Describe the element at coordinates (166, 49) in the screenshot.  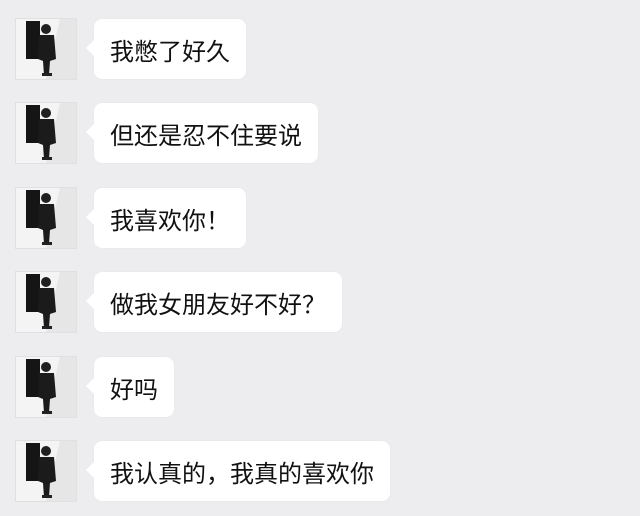
I see `message-bubble: 我憋了好久` at that location.